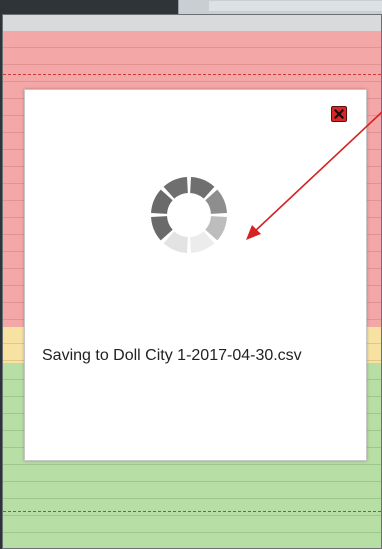 Image resolution: width=382 pixels, height=549 pixels. I want to click on saving-status-text: Saving to Doll City 1-2017-04-30.csv, so click(172, 355).